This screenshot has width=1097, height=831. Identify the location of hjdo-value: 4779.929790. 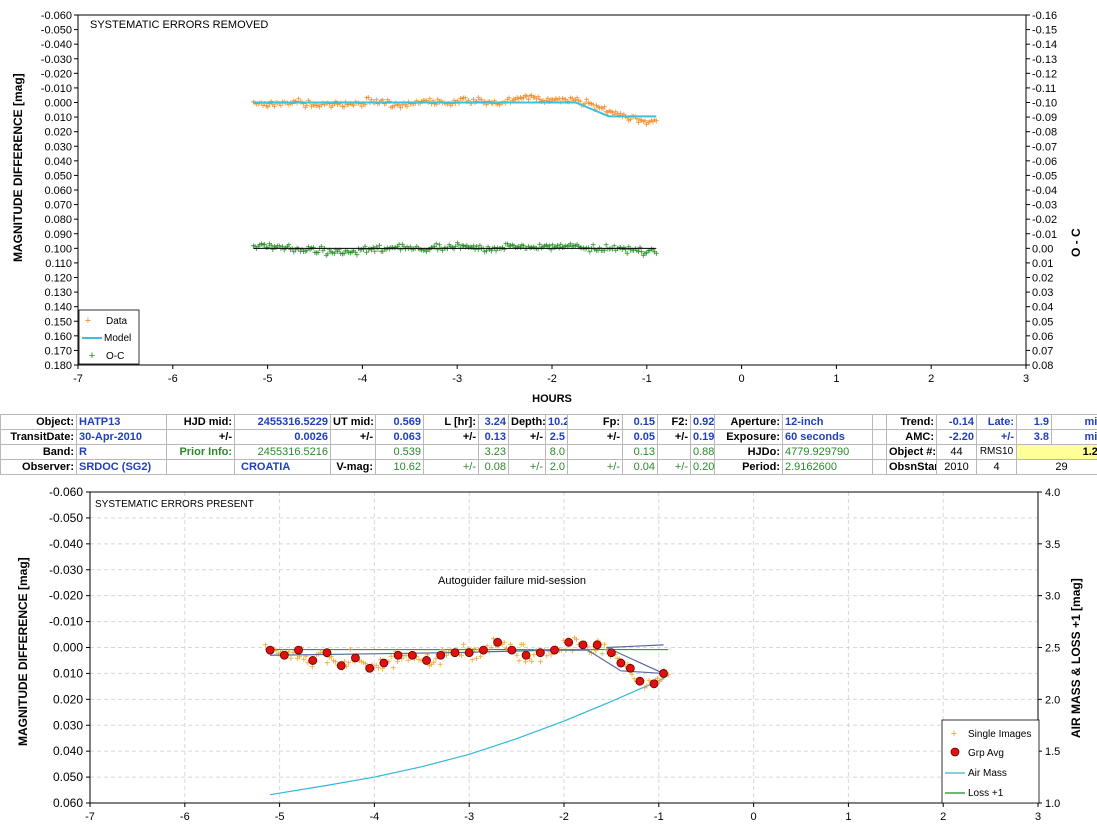
(827, 452).